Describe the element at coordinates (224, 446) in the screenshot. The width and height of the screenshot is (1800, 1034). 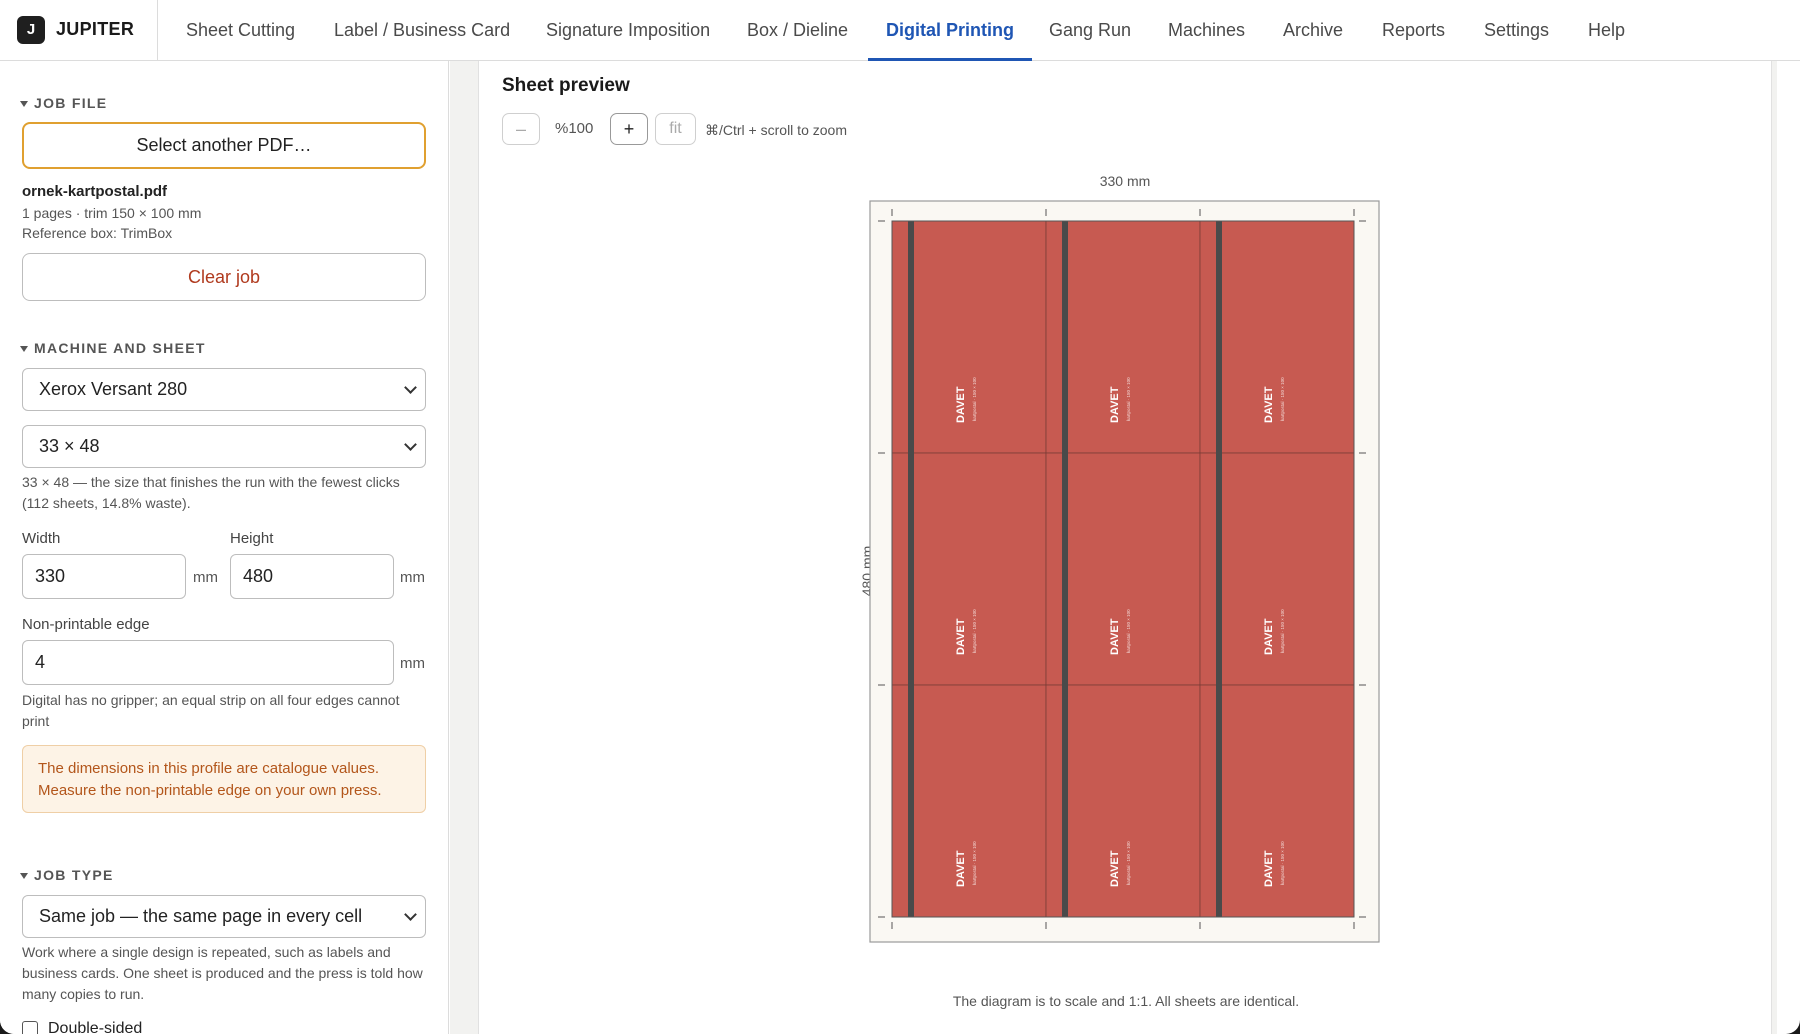
I see `sheet-size-select: 33 × 48` at that location.